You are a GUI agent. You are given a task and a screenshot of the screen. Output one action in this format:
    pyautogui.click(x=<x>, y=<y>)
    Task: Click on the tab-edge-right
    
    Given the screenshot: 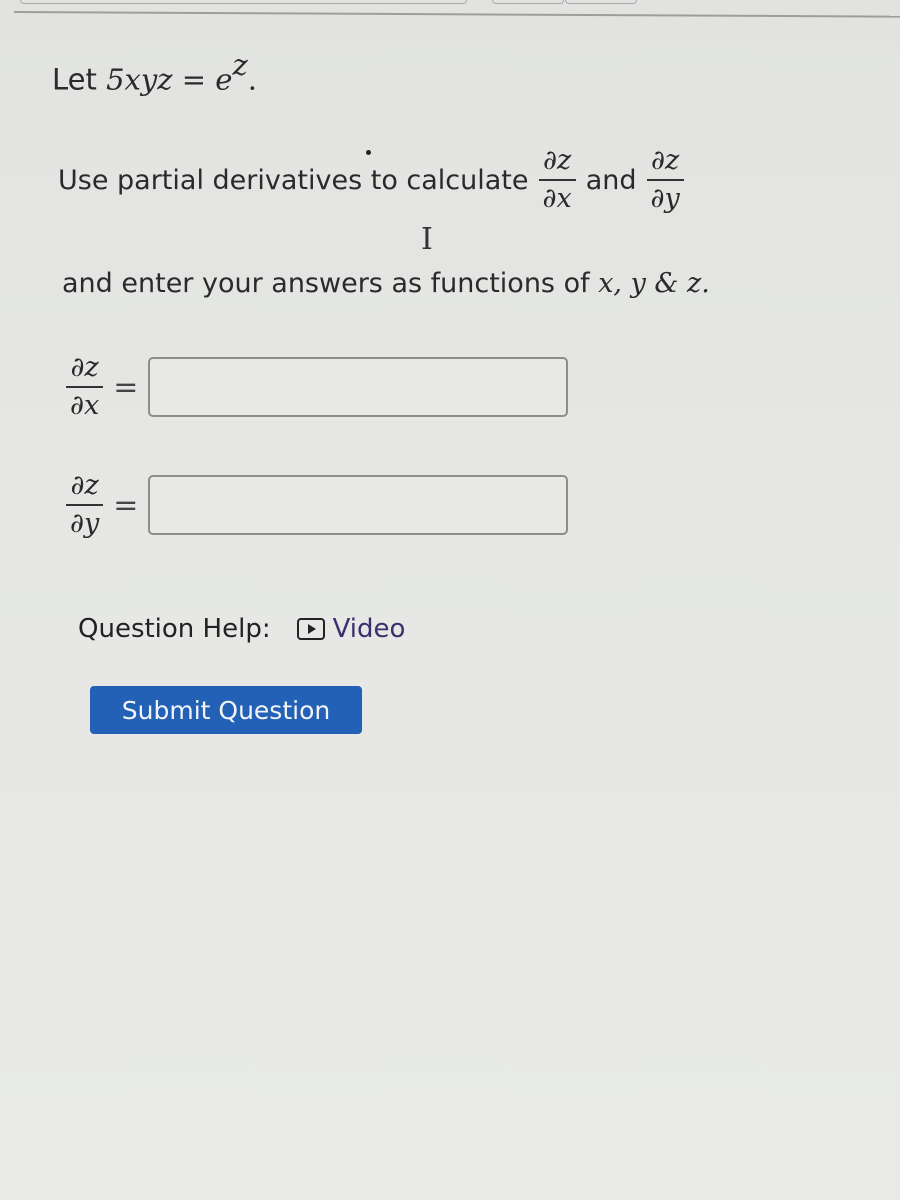 What is the action you would take?
    pyautogui.click(x=601, y=2)
    